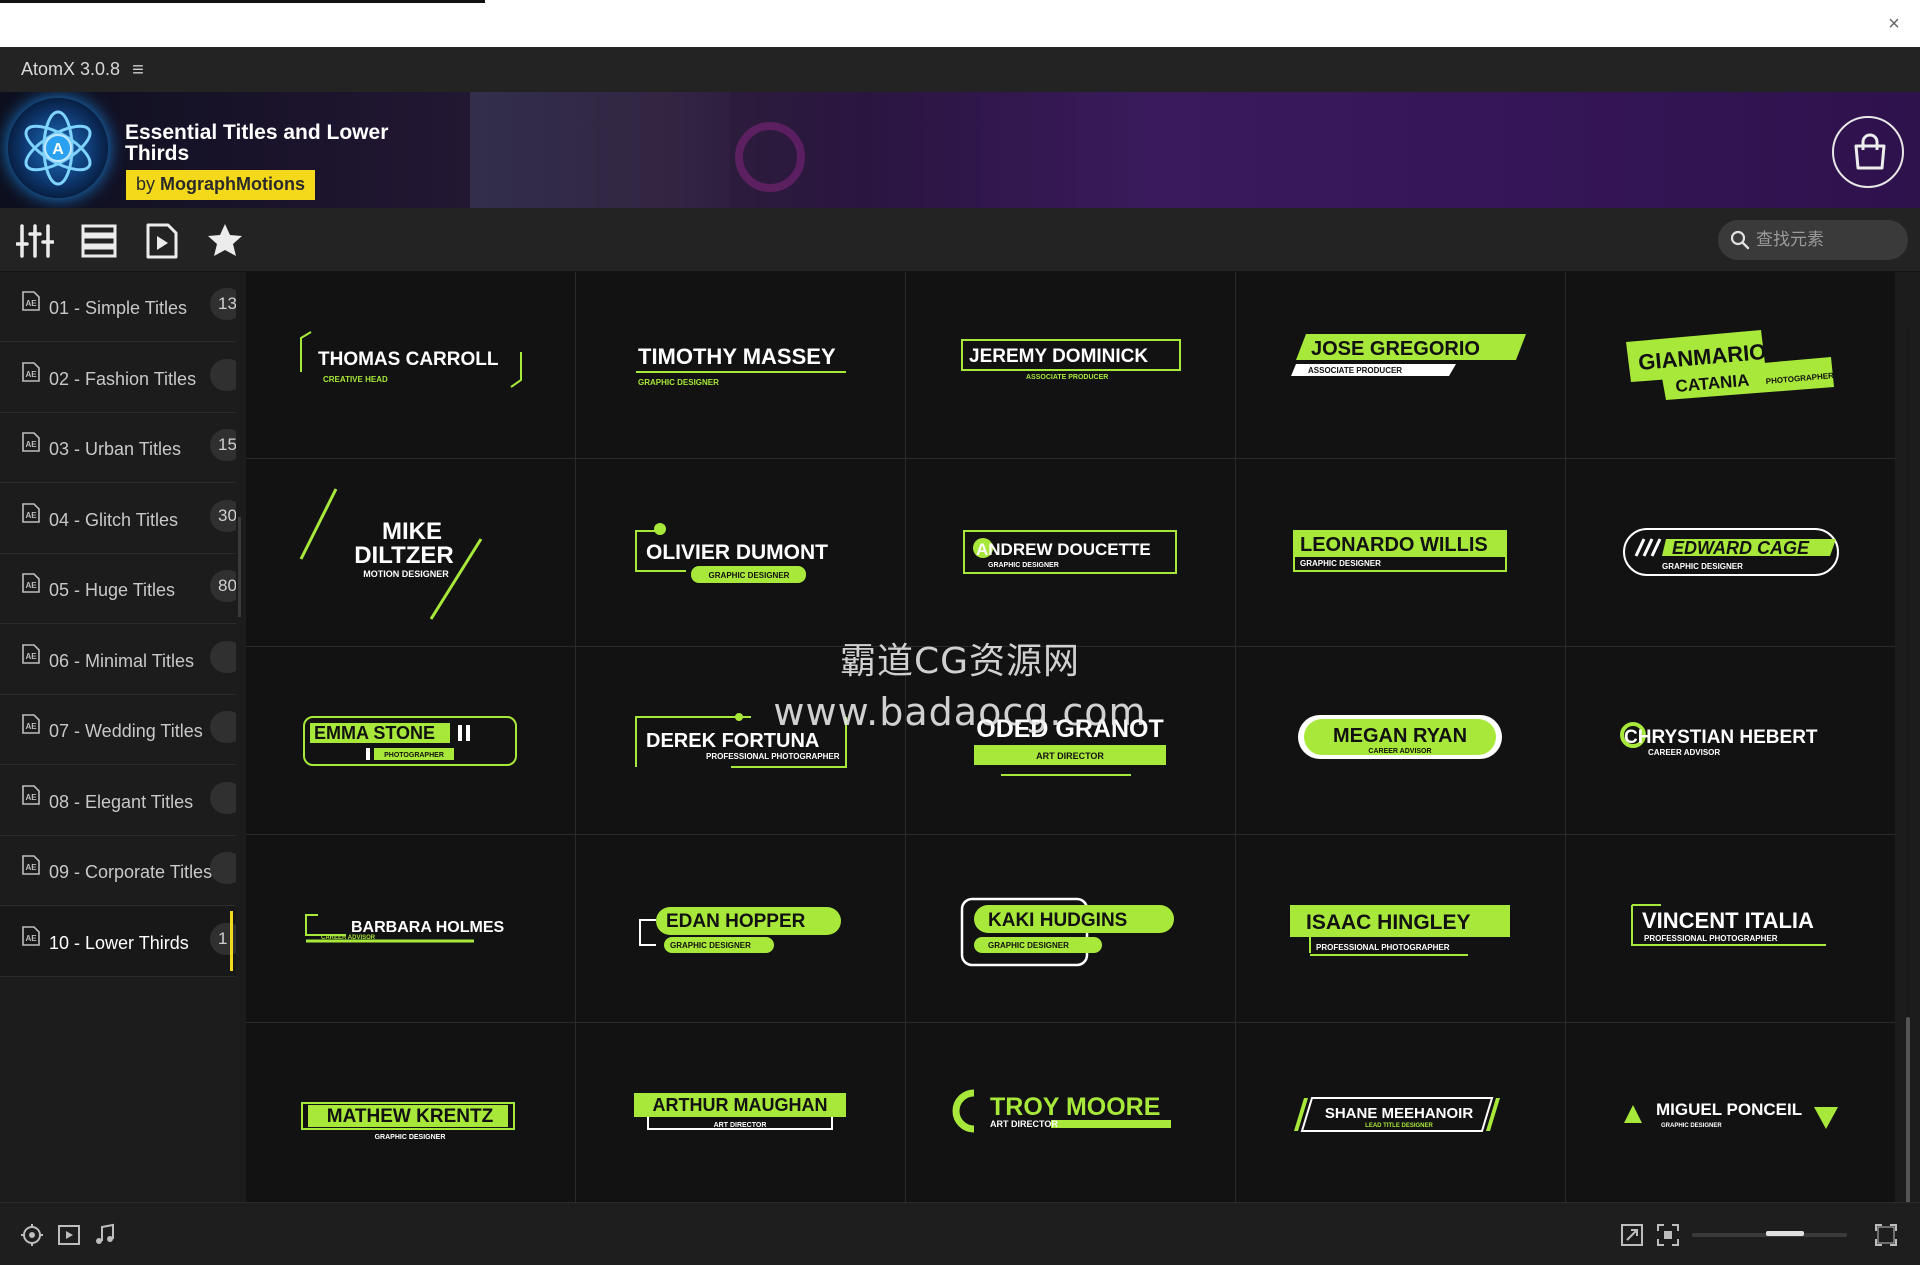 This screenshot has width=1920, height=1265. What do you see at coordinates (118, 448) in the screenshot?
I see `sidebar-item-3: AE 03 - Urban Titles 15` at bounding box center [118, 448].